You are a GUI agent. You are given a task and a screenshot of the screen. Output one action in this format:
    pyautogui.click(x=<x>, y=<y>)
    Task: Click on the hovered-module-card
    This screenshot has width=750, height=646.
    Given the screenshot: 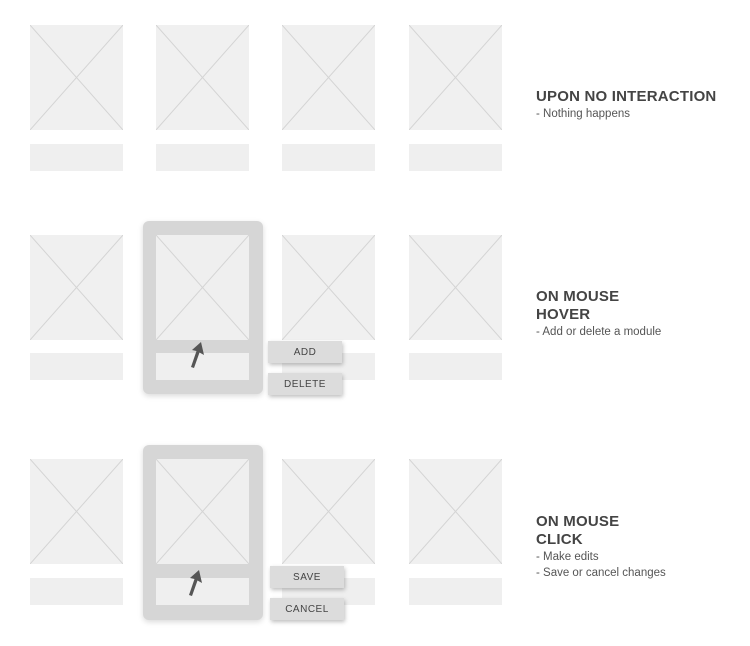 What is the action you would take?
    pyautogui.click(x=203, y=307)
    